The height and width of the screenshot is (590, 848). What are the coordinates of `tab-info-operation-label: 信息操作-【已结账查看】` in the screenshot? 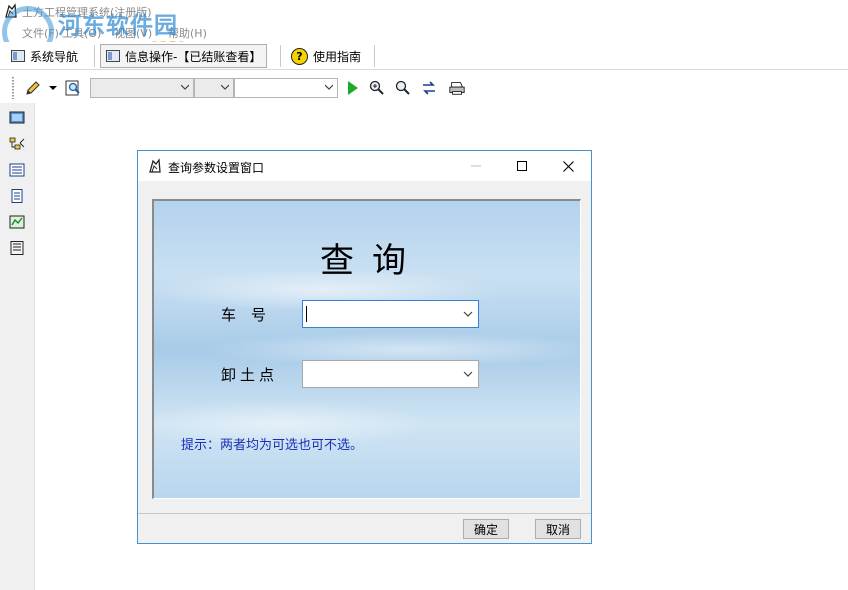 It's located at (193, 56).